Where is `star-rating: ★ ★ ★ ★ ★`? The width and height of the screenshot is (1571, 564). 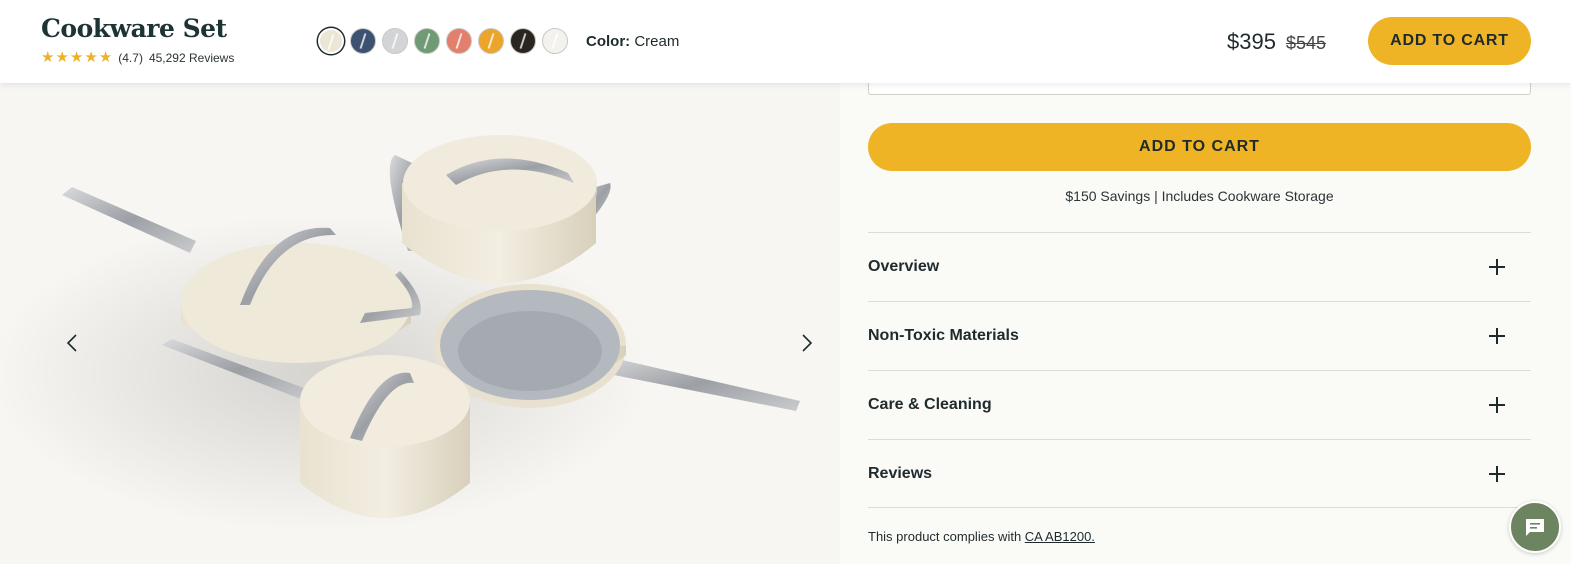 star-rating: ★ ★ ★ ★ ★ is located at coordinates (76, 57).